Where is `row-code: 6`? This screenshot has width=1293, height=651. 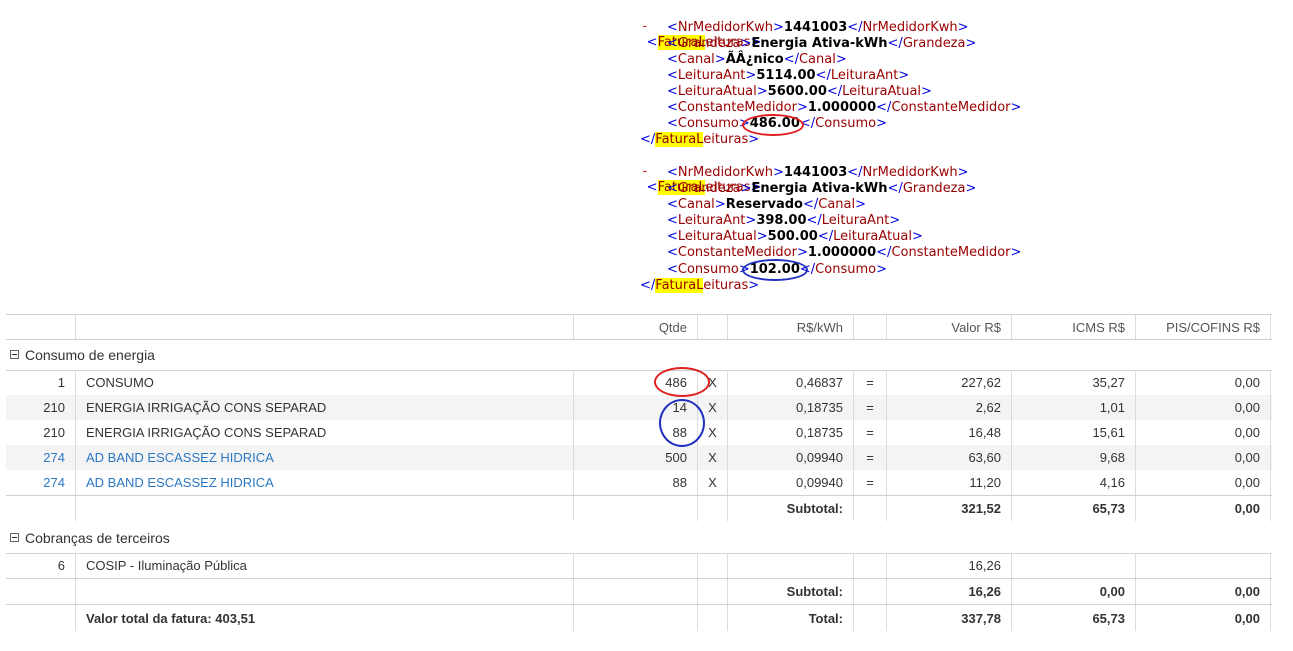
row-code: 6 is located at coordinates (41, 565).